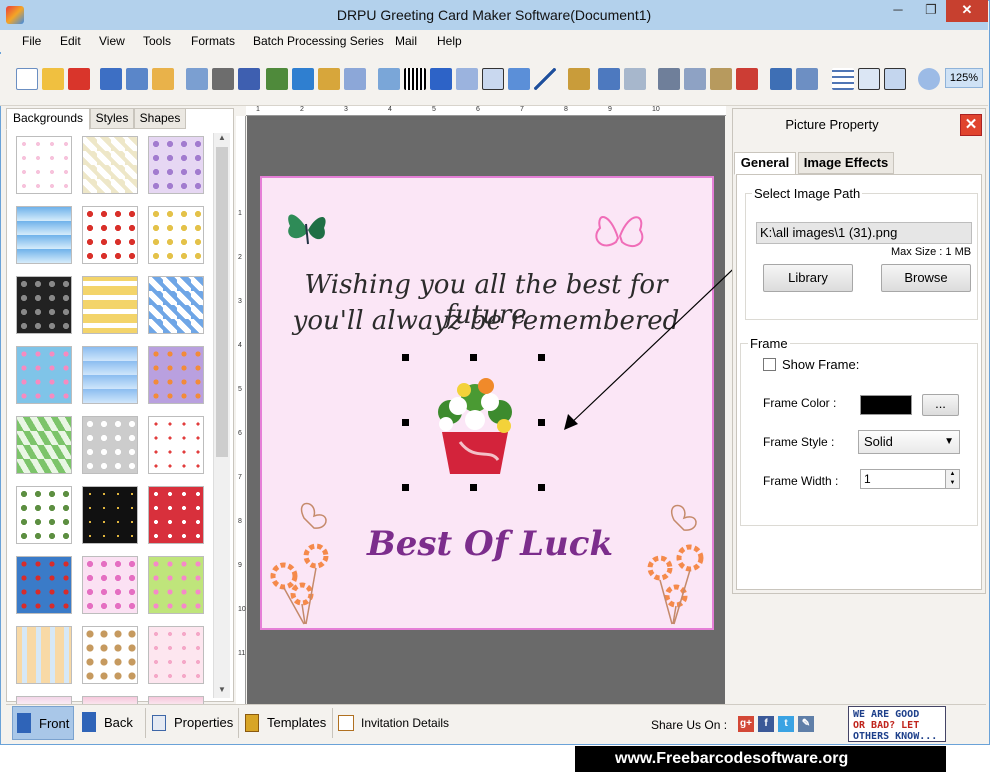 The height and width of the screenshot is (772, 990). What do you see at coordinates (967, 11) in the screenshot?
I see `close-window-button: ✕` at bounding box center [967, 11].